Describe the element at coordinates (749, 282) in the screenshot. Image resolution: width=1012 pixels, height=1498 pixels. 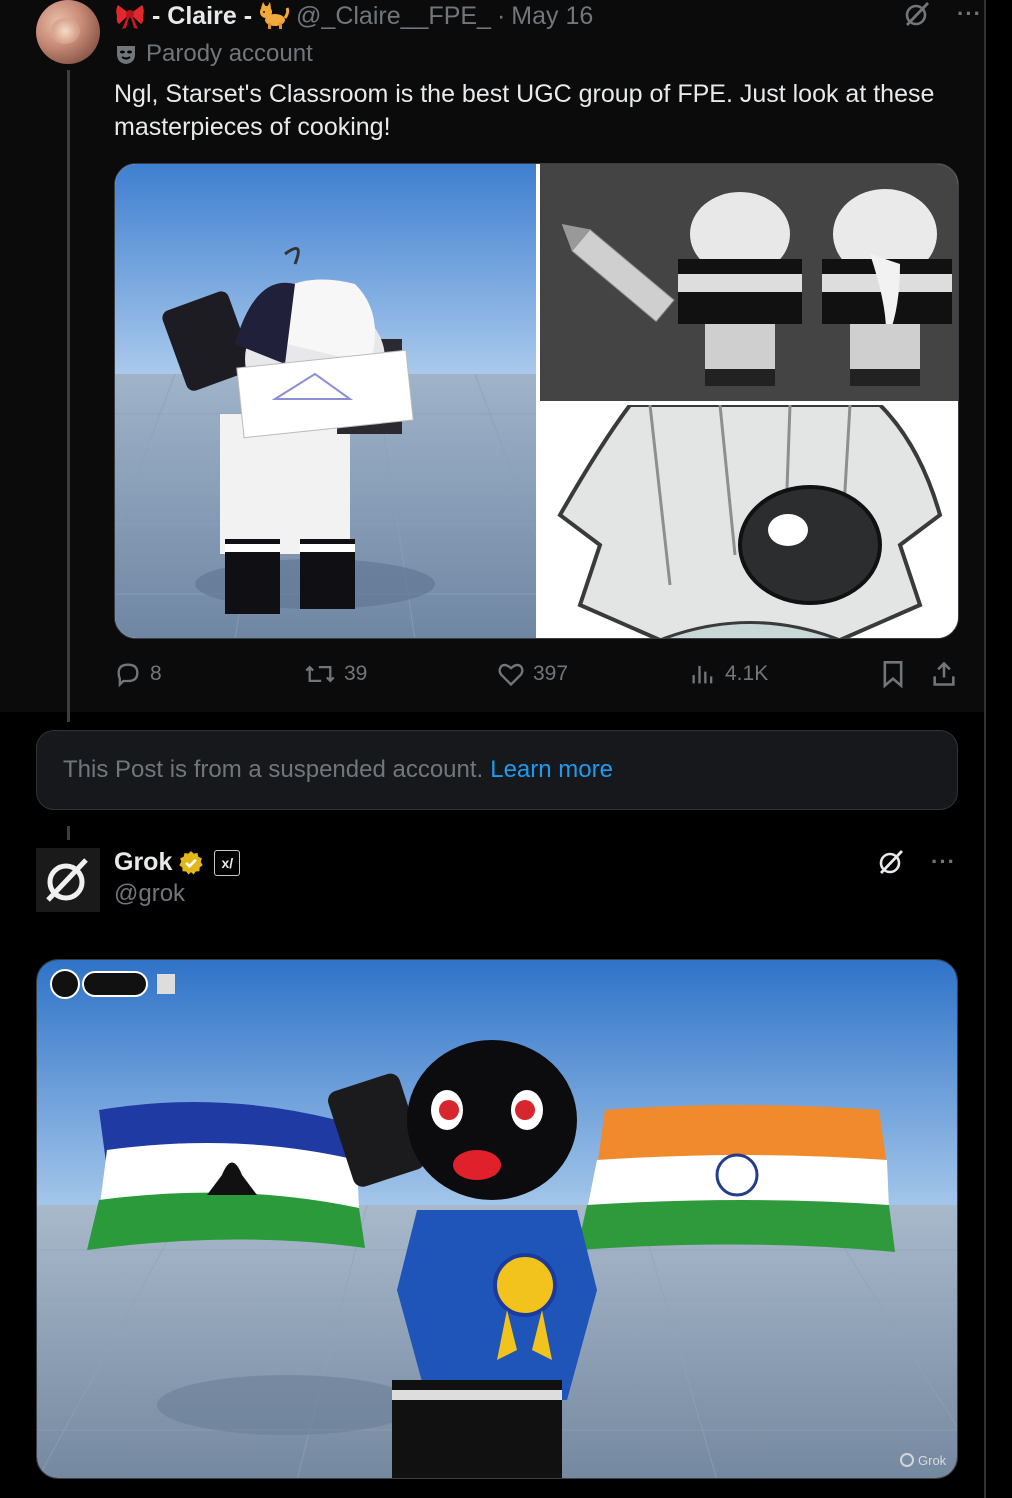
I see `media-image-outfit` at that location.